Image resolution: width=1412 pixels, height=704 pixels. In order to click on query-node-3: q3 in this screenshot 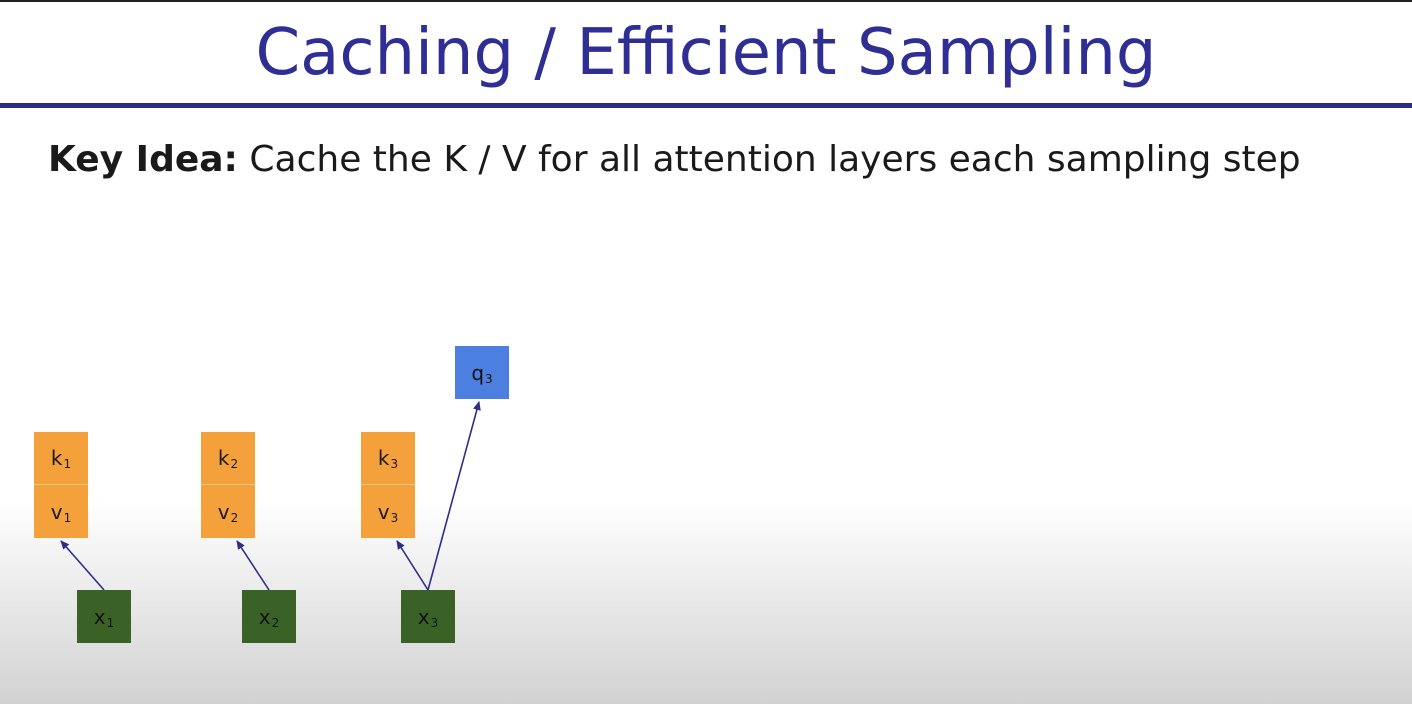, I will do `click(482, 372)`.